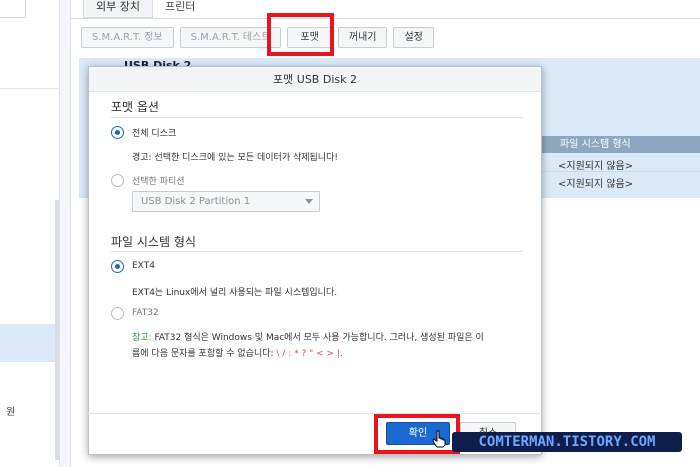  What do you see at coordinates (30, 233) in the screenshot?
I see `left-sidebar: 원 원` at bounding box center [30, 233].